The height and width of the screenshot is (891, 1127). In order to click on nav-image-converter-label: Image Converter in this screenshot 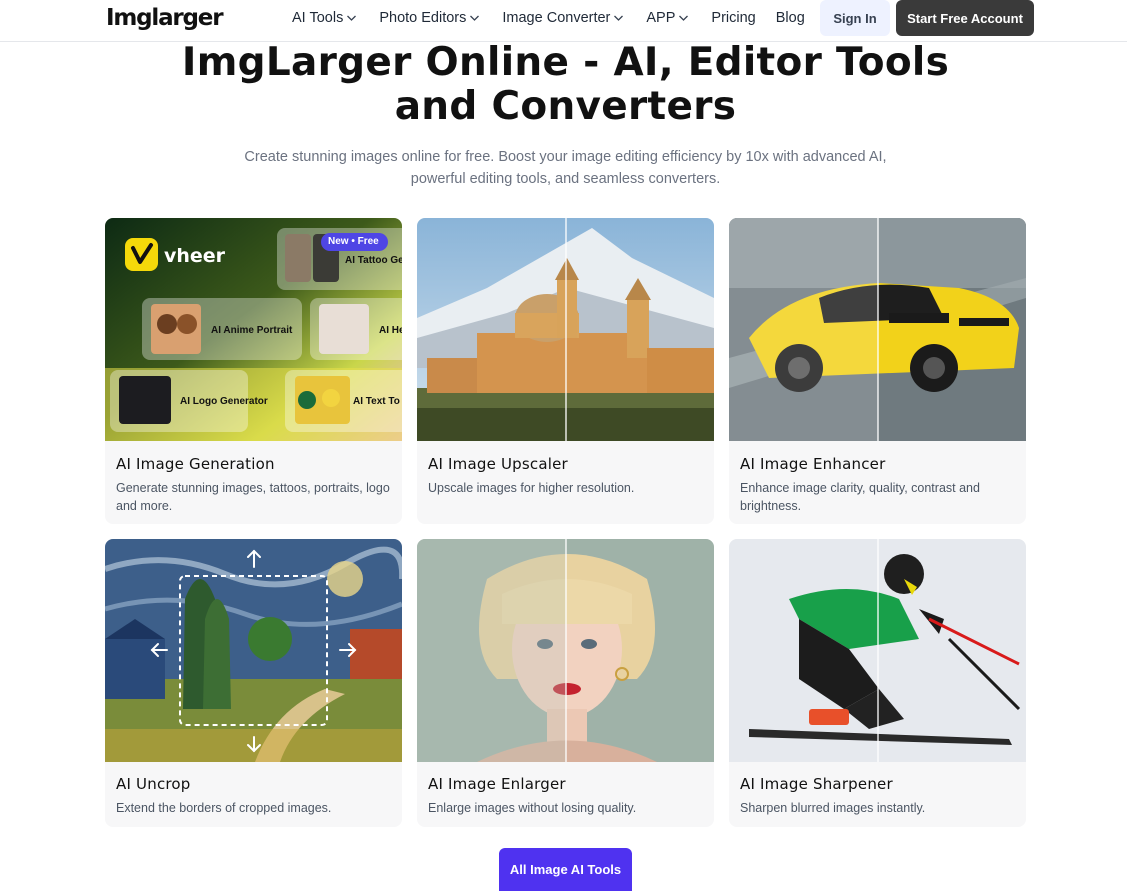, I will do `click(556, 18)`.